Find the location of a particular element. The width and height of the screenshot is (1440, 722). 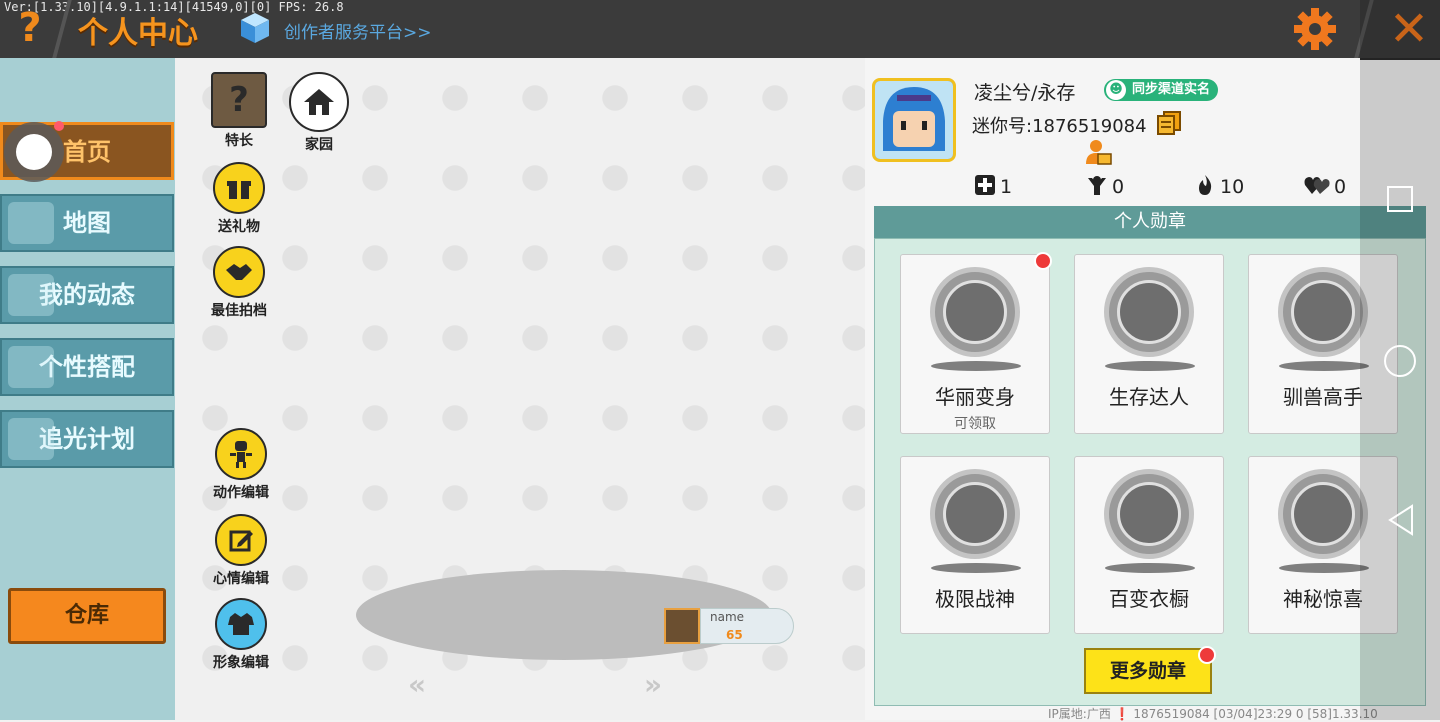

mini-id: 迷你号:1876519084 is located at coordinates (1059, 126).